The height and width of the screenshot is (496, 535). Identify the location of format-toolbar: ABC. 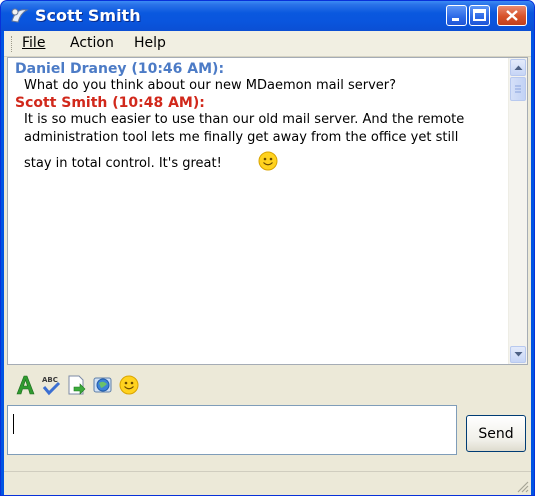
(267, 384).